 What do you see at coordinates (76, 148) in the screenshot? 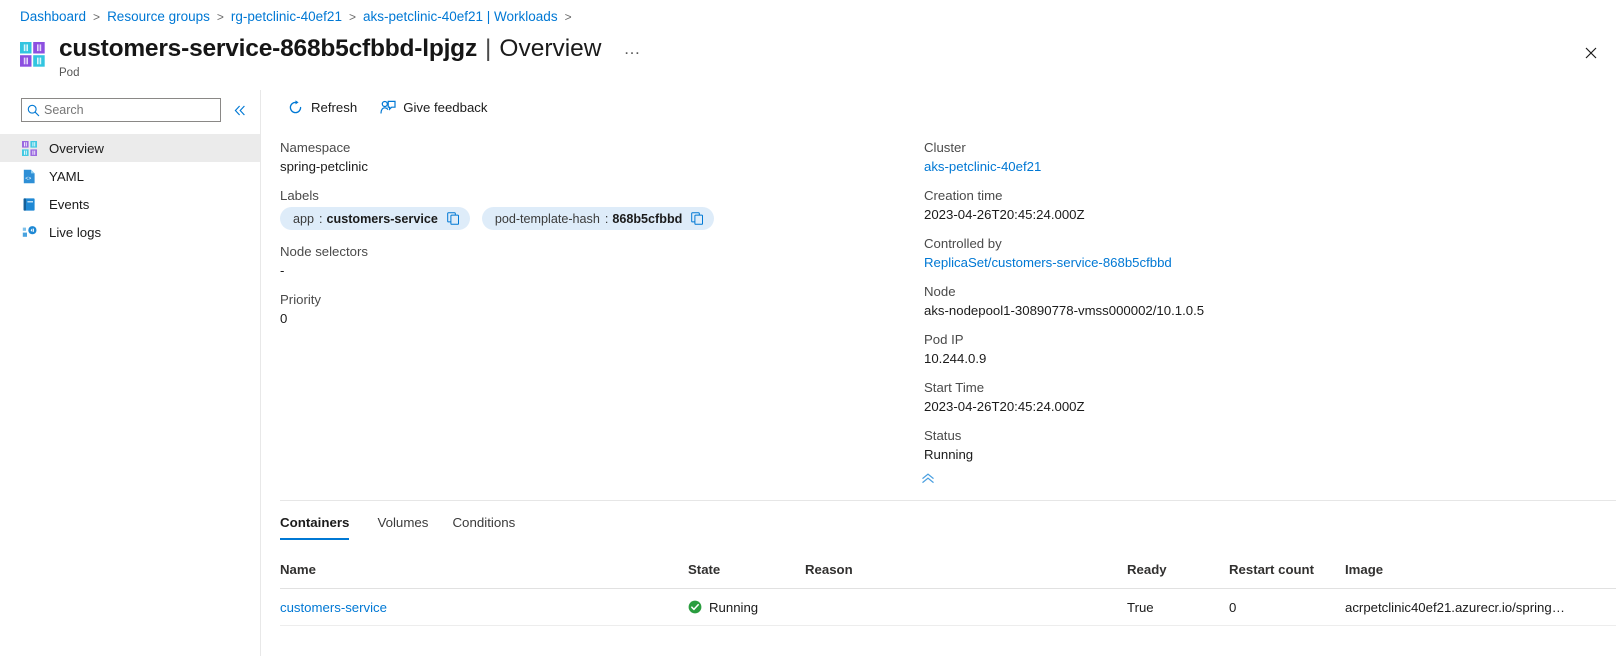
I see `sidebar-item-label: Overview` at bounding box center [76, 148].